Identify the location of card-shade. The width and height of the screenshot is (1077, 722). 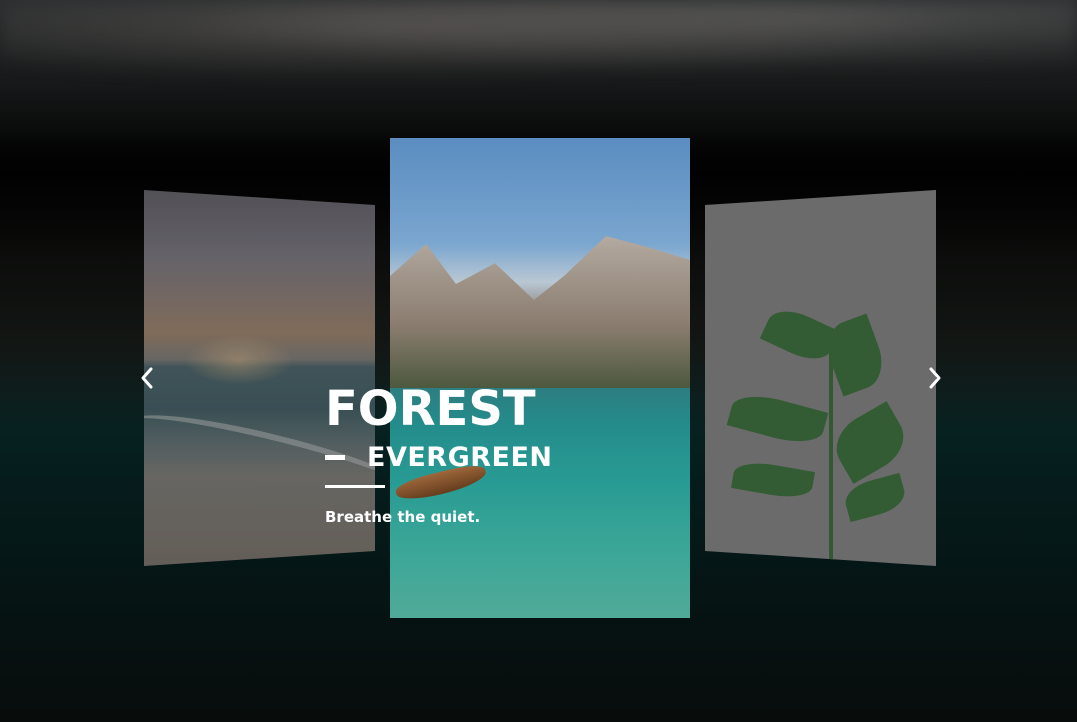
(820, 378).